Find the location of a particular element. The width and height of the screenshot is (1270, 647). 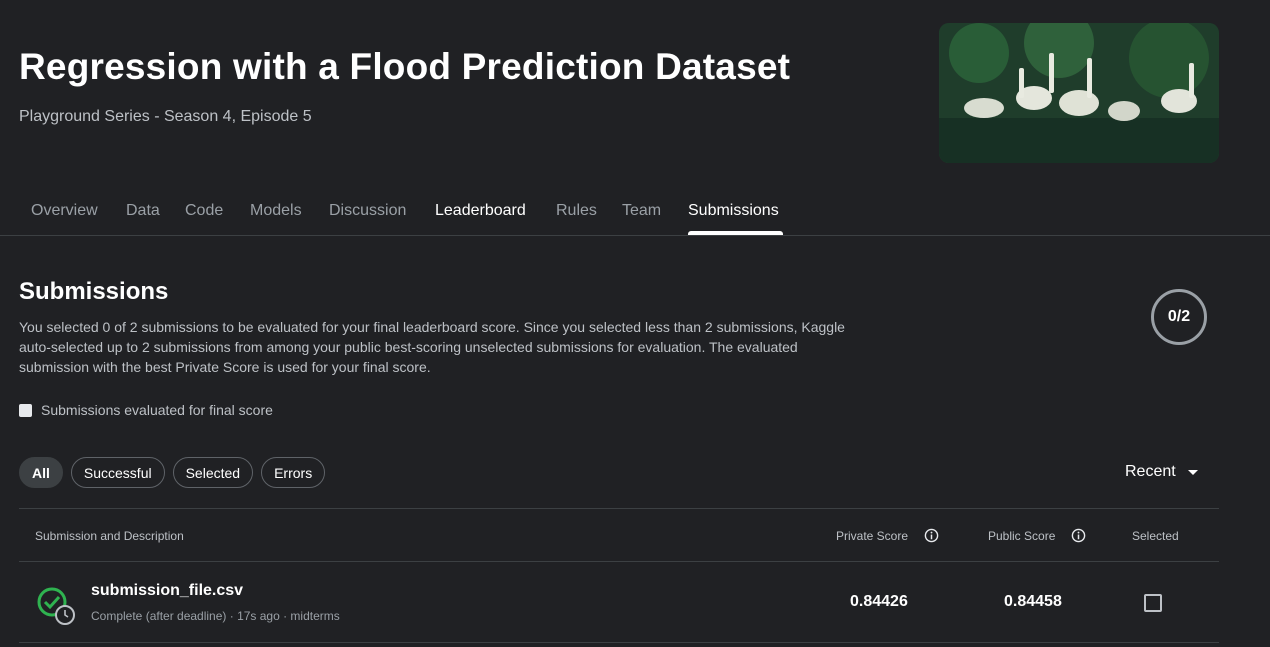

tab-submissions: Submissions is located at coordinates (733, 211).